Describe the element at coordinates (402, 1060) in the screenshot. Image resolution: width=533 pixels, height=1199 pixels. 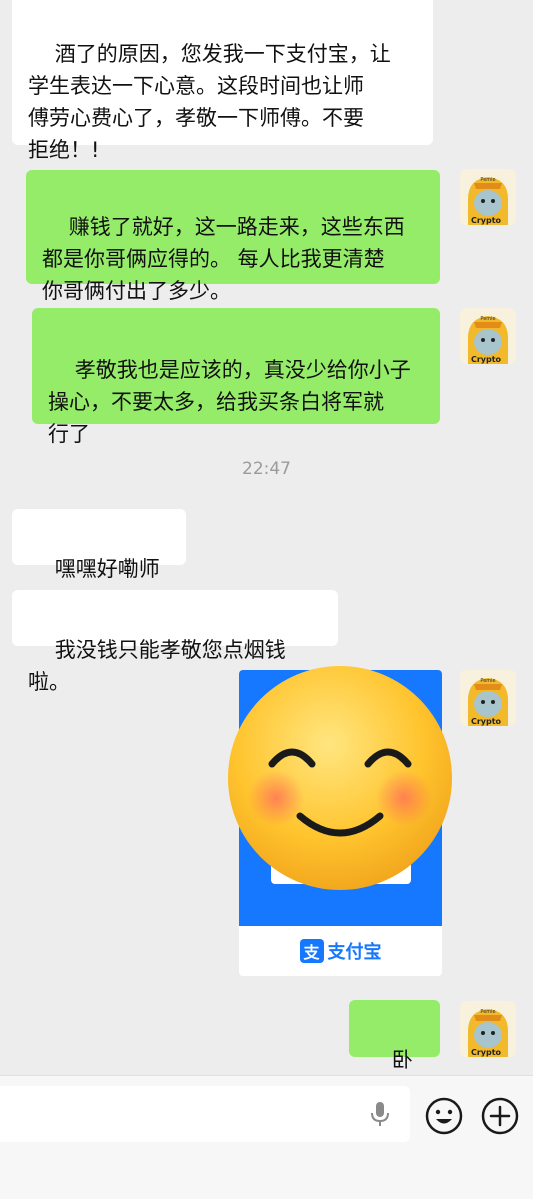
I see `message-text: 卧槽?` at that location.